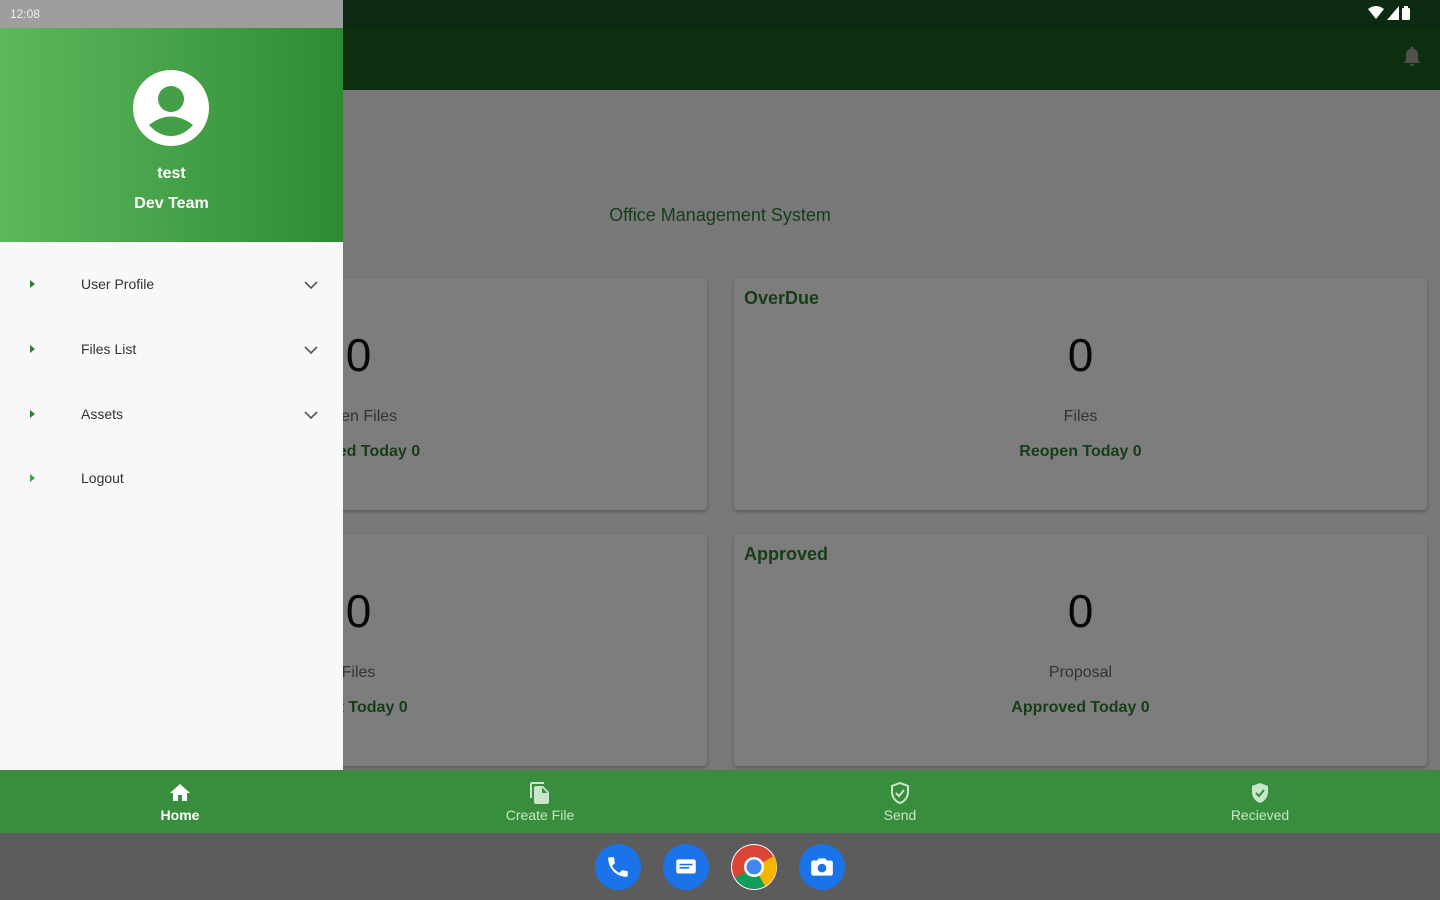 Image resolution: width=1440 pixels, height=900 pixels. I want to click on chrome-icon, so click(754, 866).